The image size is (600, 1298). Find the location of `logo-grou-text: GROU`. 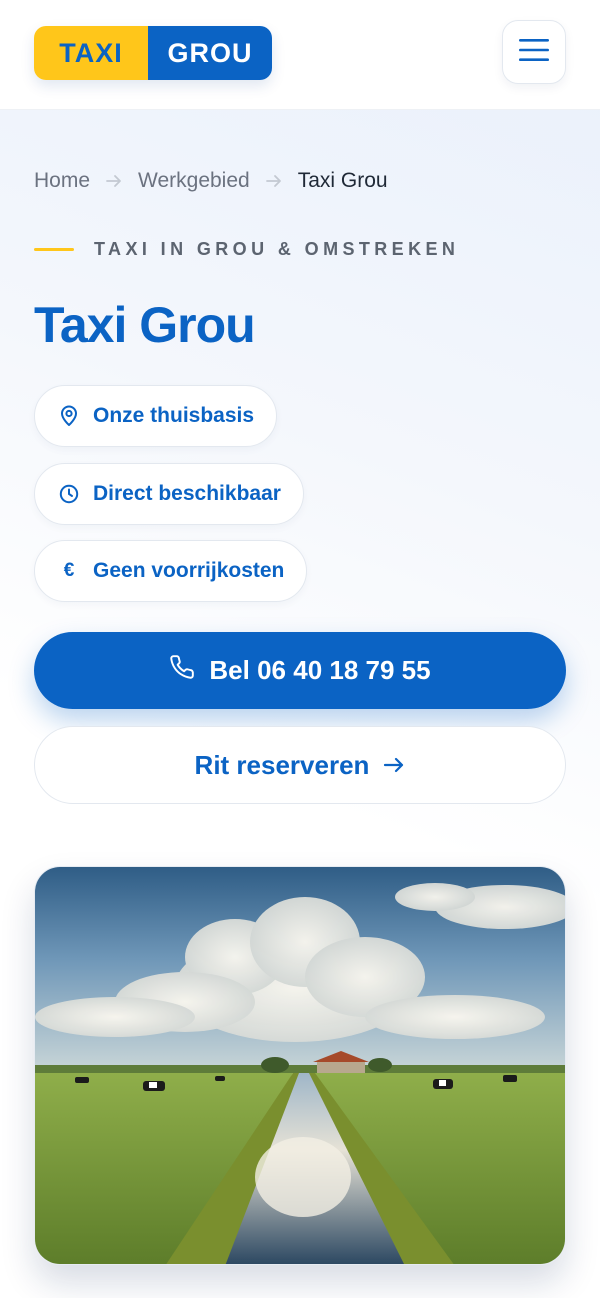

logo-grou-text: GROU is located at coordinates (210, 53).